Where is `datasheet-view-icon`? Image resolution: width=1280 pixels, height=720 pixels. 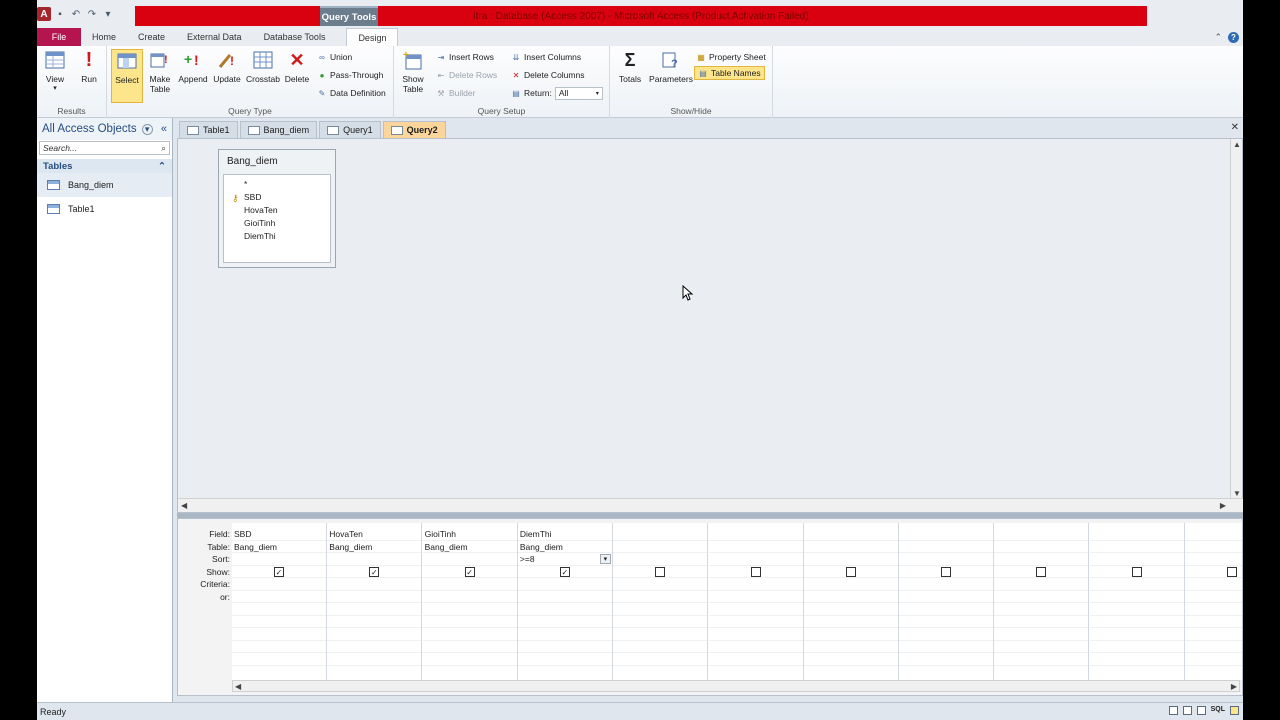
datasheet-view-icon is located at coordinates (1173, 710).